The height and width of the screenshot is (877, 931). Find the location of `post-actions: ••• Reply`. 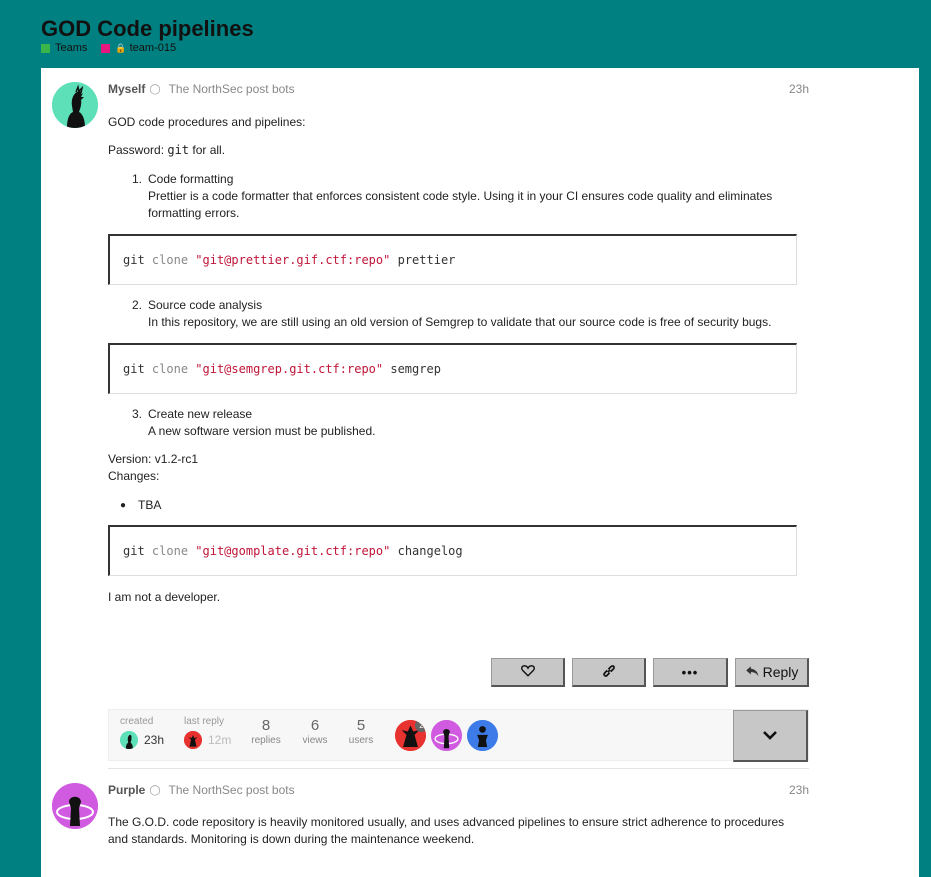

post-actions: ••• Reply is located at coordinates (646, 672).